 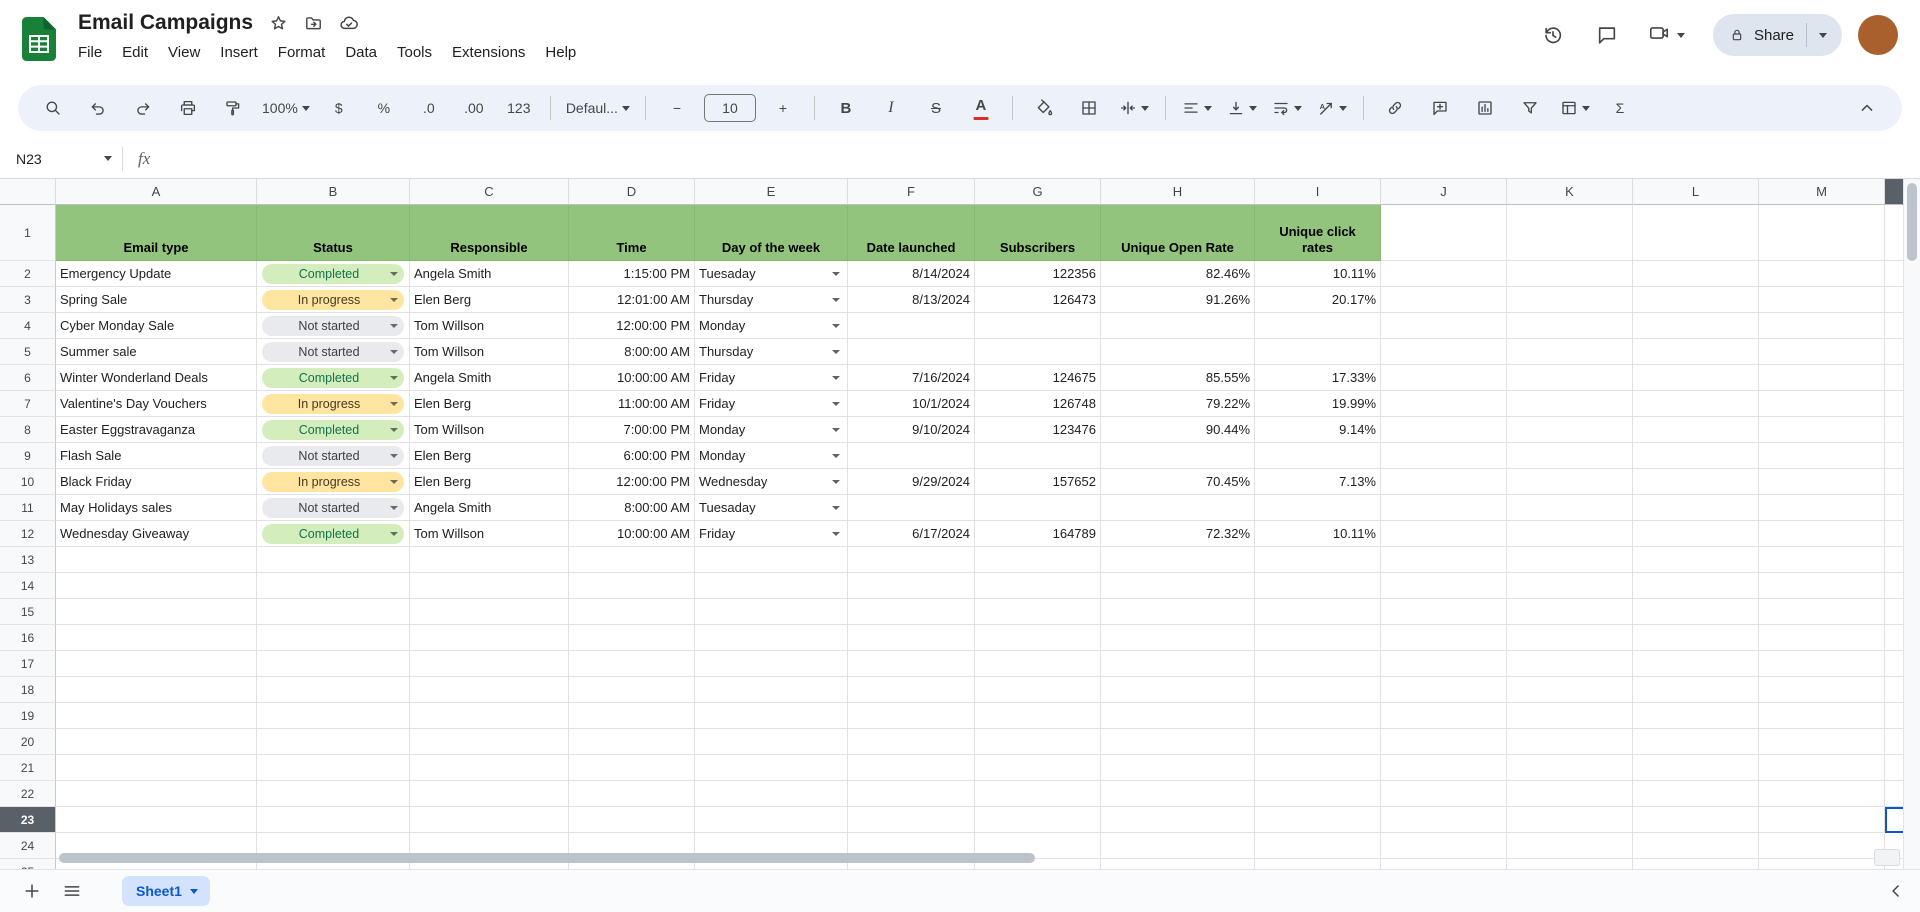 I want to click on cell-I13, so click(x=1318, y=560).